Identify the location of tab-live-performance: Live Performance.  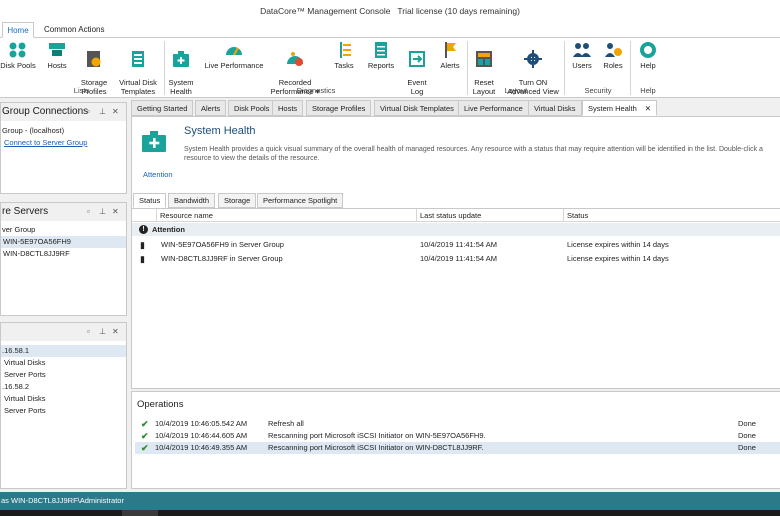
(493, 108).